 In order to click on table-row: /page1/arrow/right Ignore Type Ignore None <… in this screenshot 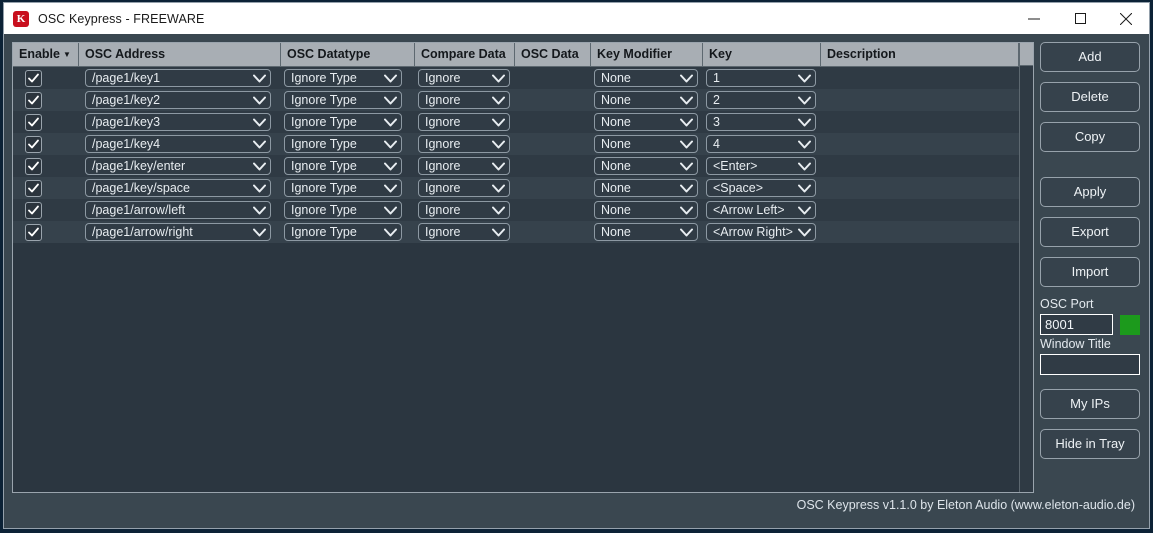, I will do `click(523, 232)`.